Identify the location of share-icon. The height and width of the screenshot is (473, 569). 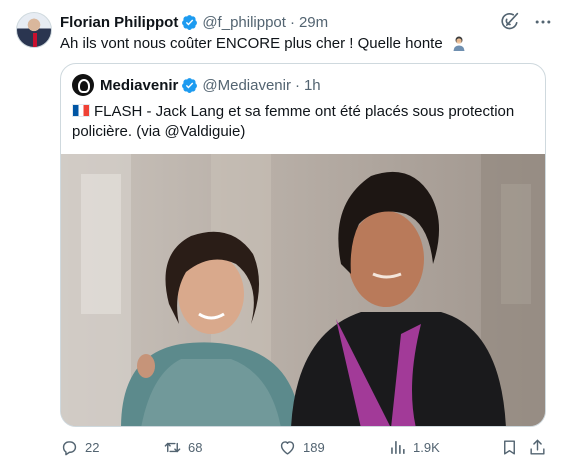
(537, 447).